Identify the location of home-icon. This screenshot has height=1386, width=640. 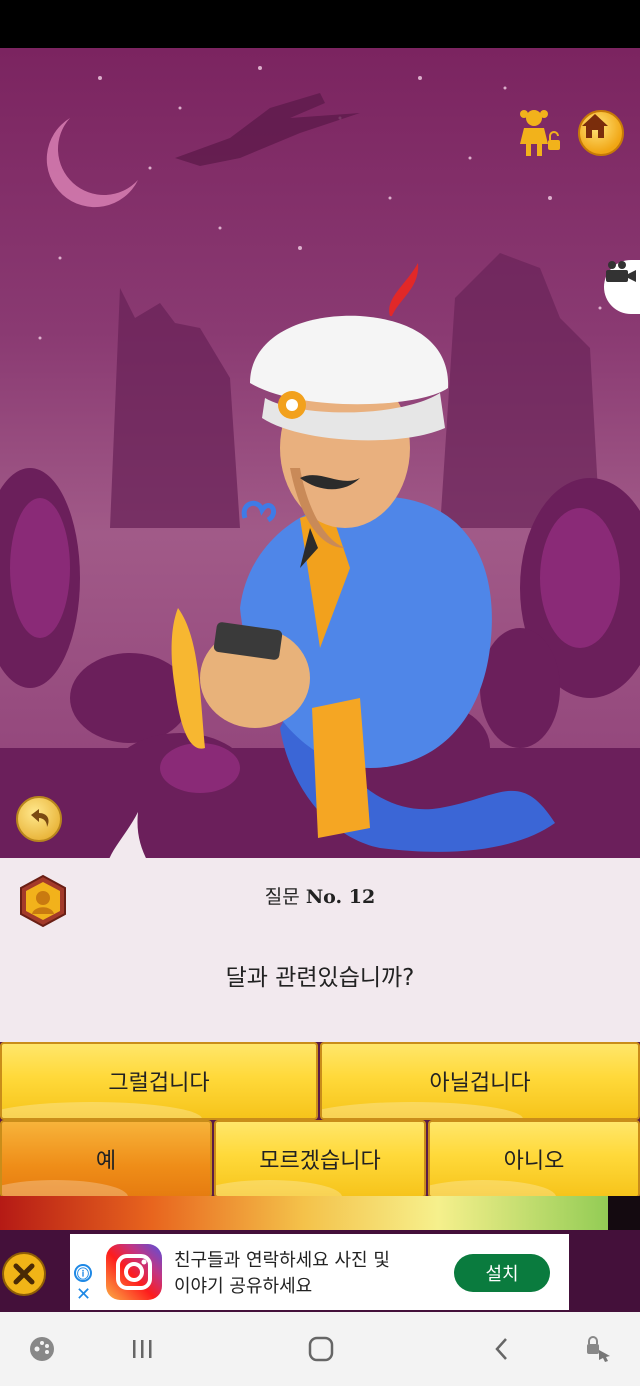
(595, 126).